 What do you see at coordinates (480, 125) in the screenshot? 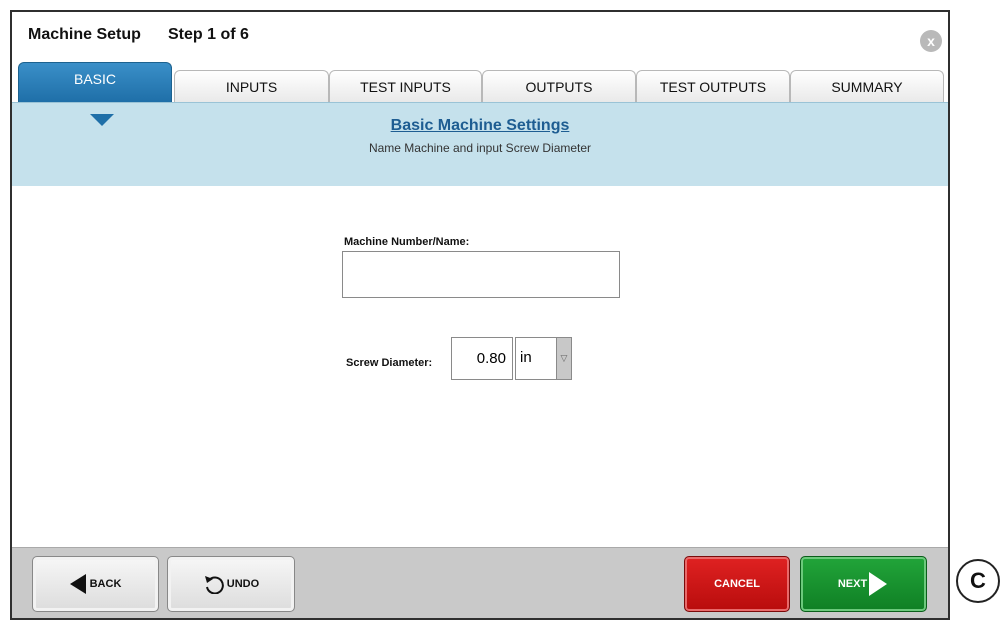
I see `section-title: Basic Machine Settings` at bounding box center [480, 125].